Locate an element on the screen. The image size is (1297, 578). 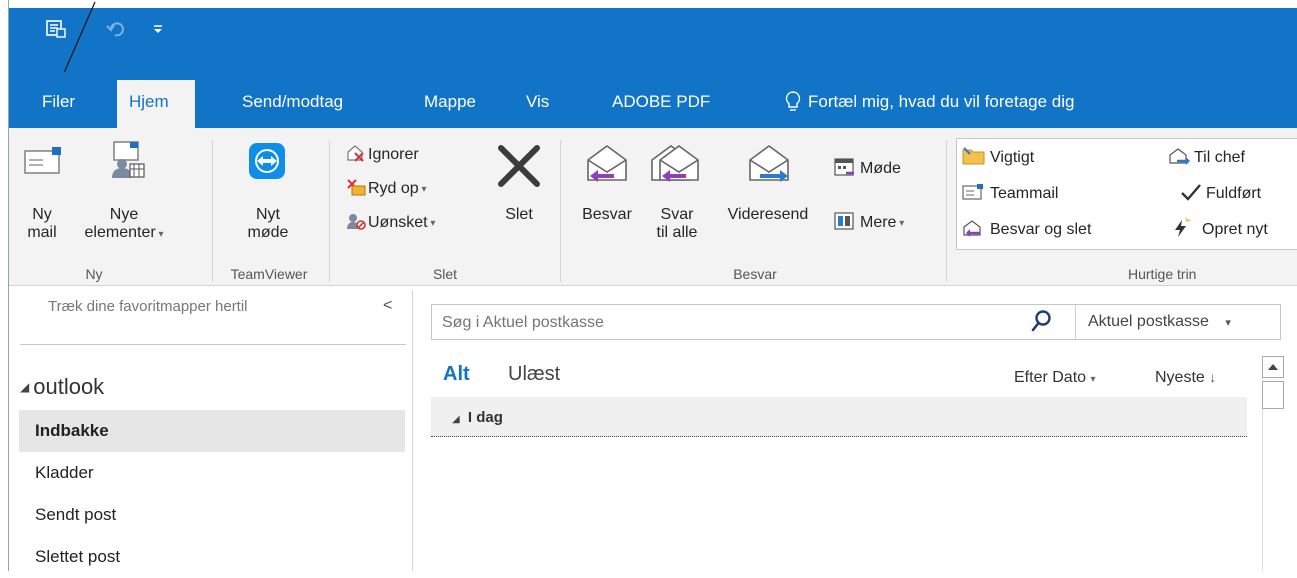
cleanup-button: Ryd op ▾ is located at coordinates (386, 189).